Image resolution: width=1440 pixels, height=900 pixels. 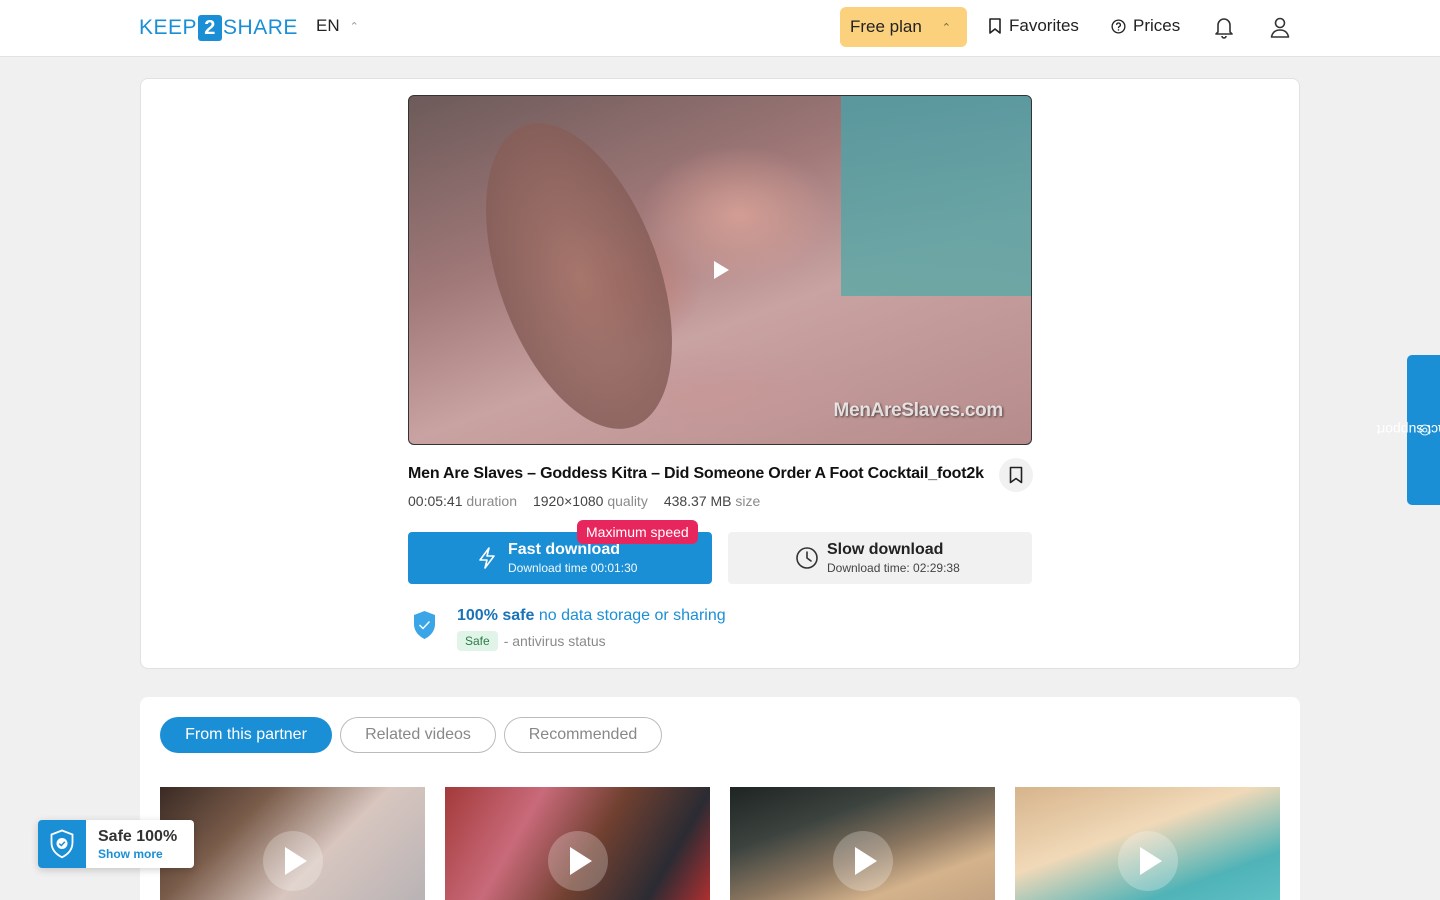 What do you see at coordinates (1044, 25) in the screenshot?
I see `favorites-label: Favorites` at bounding box center [1044, 25].